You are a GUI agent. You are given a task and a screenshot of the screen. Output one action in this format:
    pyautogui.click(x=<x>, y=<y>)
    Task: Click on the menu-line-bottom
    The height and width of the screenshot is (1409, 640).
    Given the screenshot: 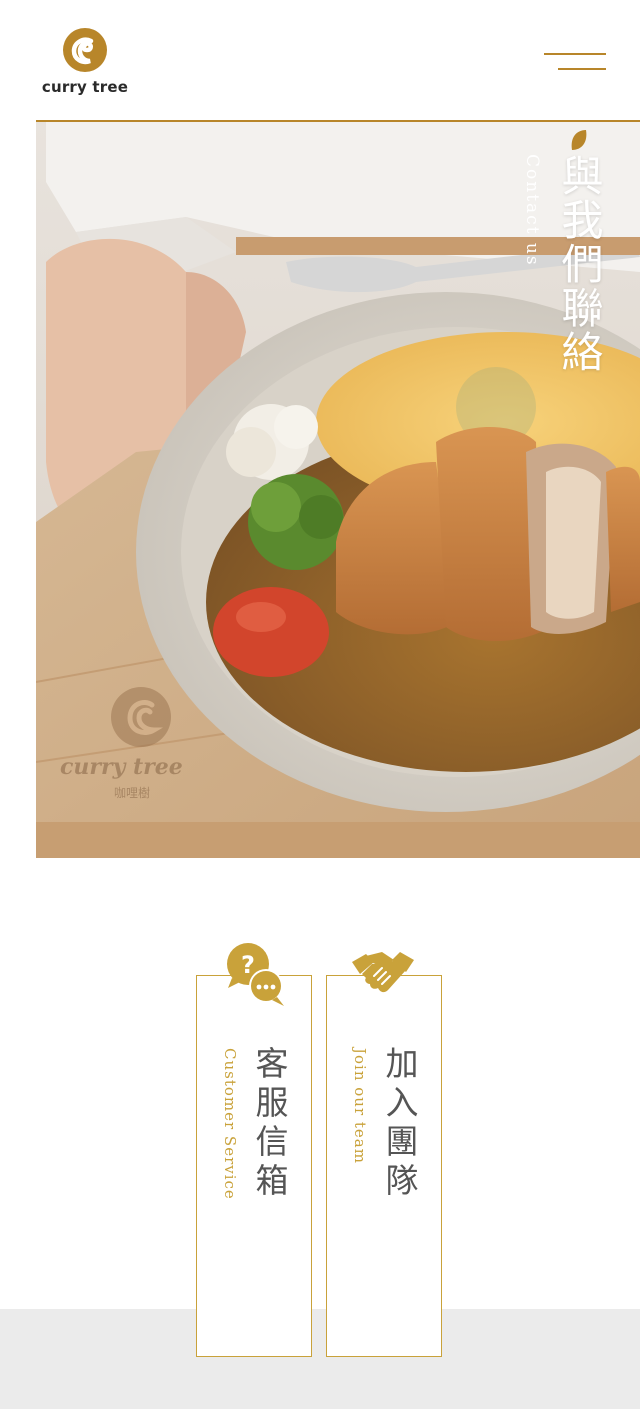 What is the action you would take?
    pyautogui.click(x=582, y=69)
    